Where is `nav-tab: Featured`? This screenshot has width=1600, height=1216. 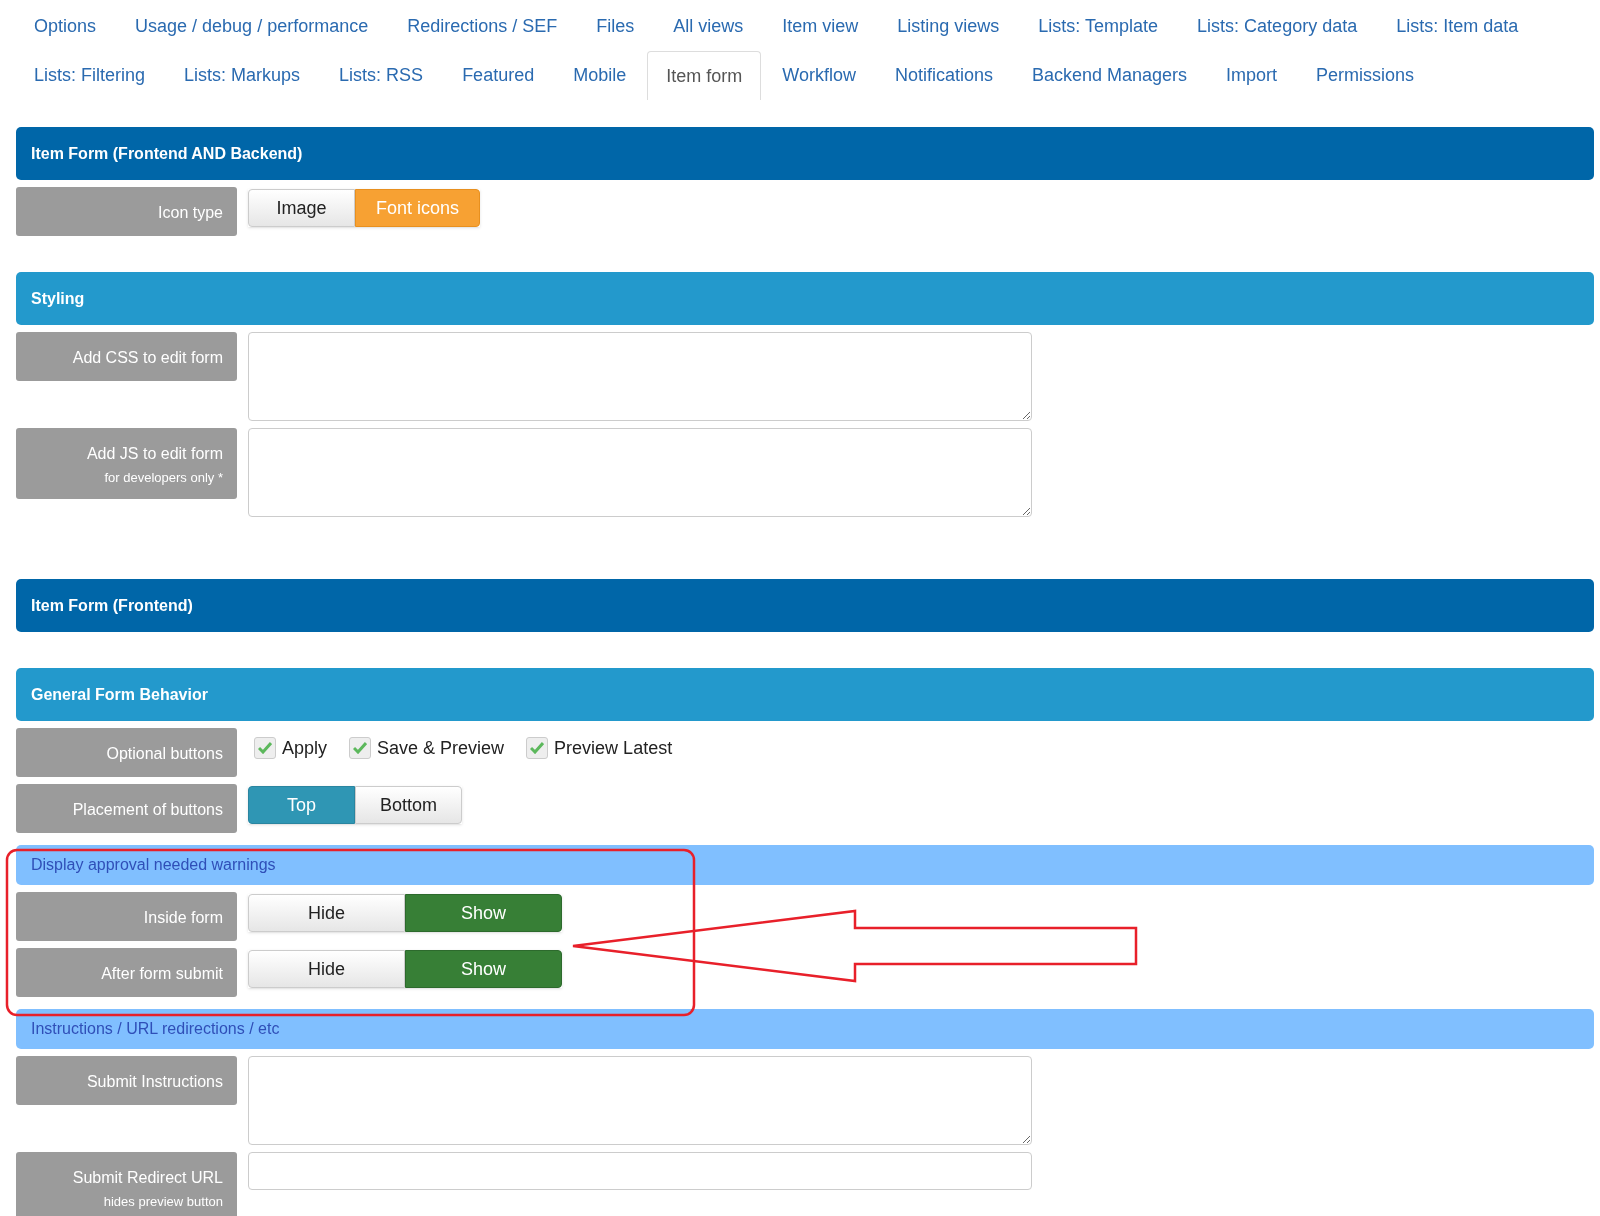
nav-tab: Featured is located at coordinates (498, 75).